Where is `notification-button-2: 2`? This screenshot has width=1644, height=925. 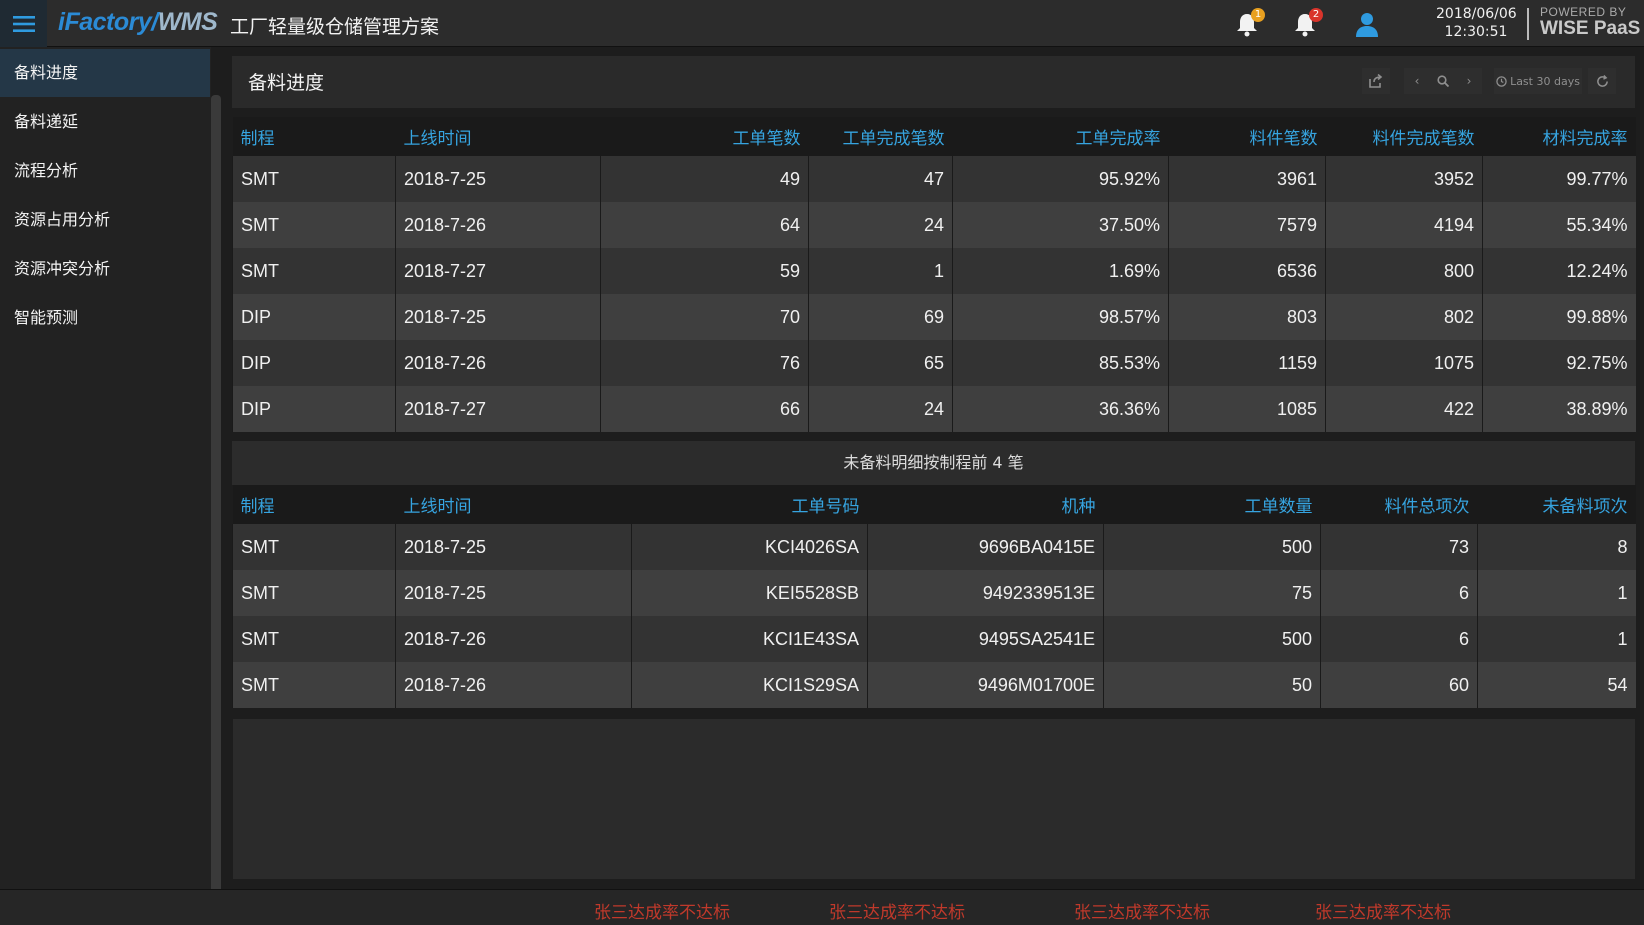
notification-button-2: 2 is located at coordinates (1307, 23).